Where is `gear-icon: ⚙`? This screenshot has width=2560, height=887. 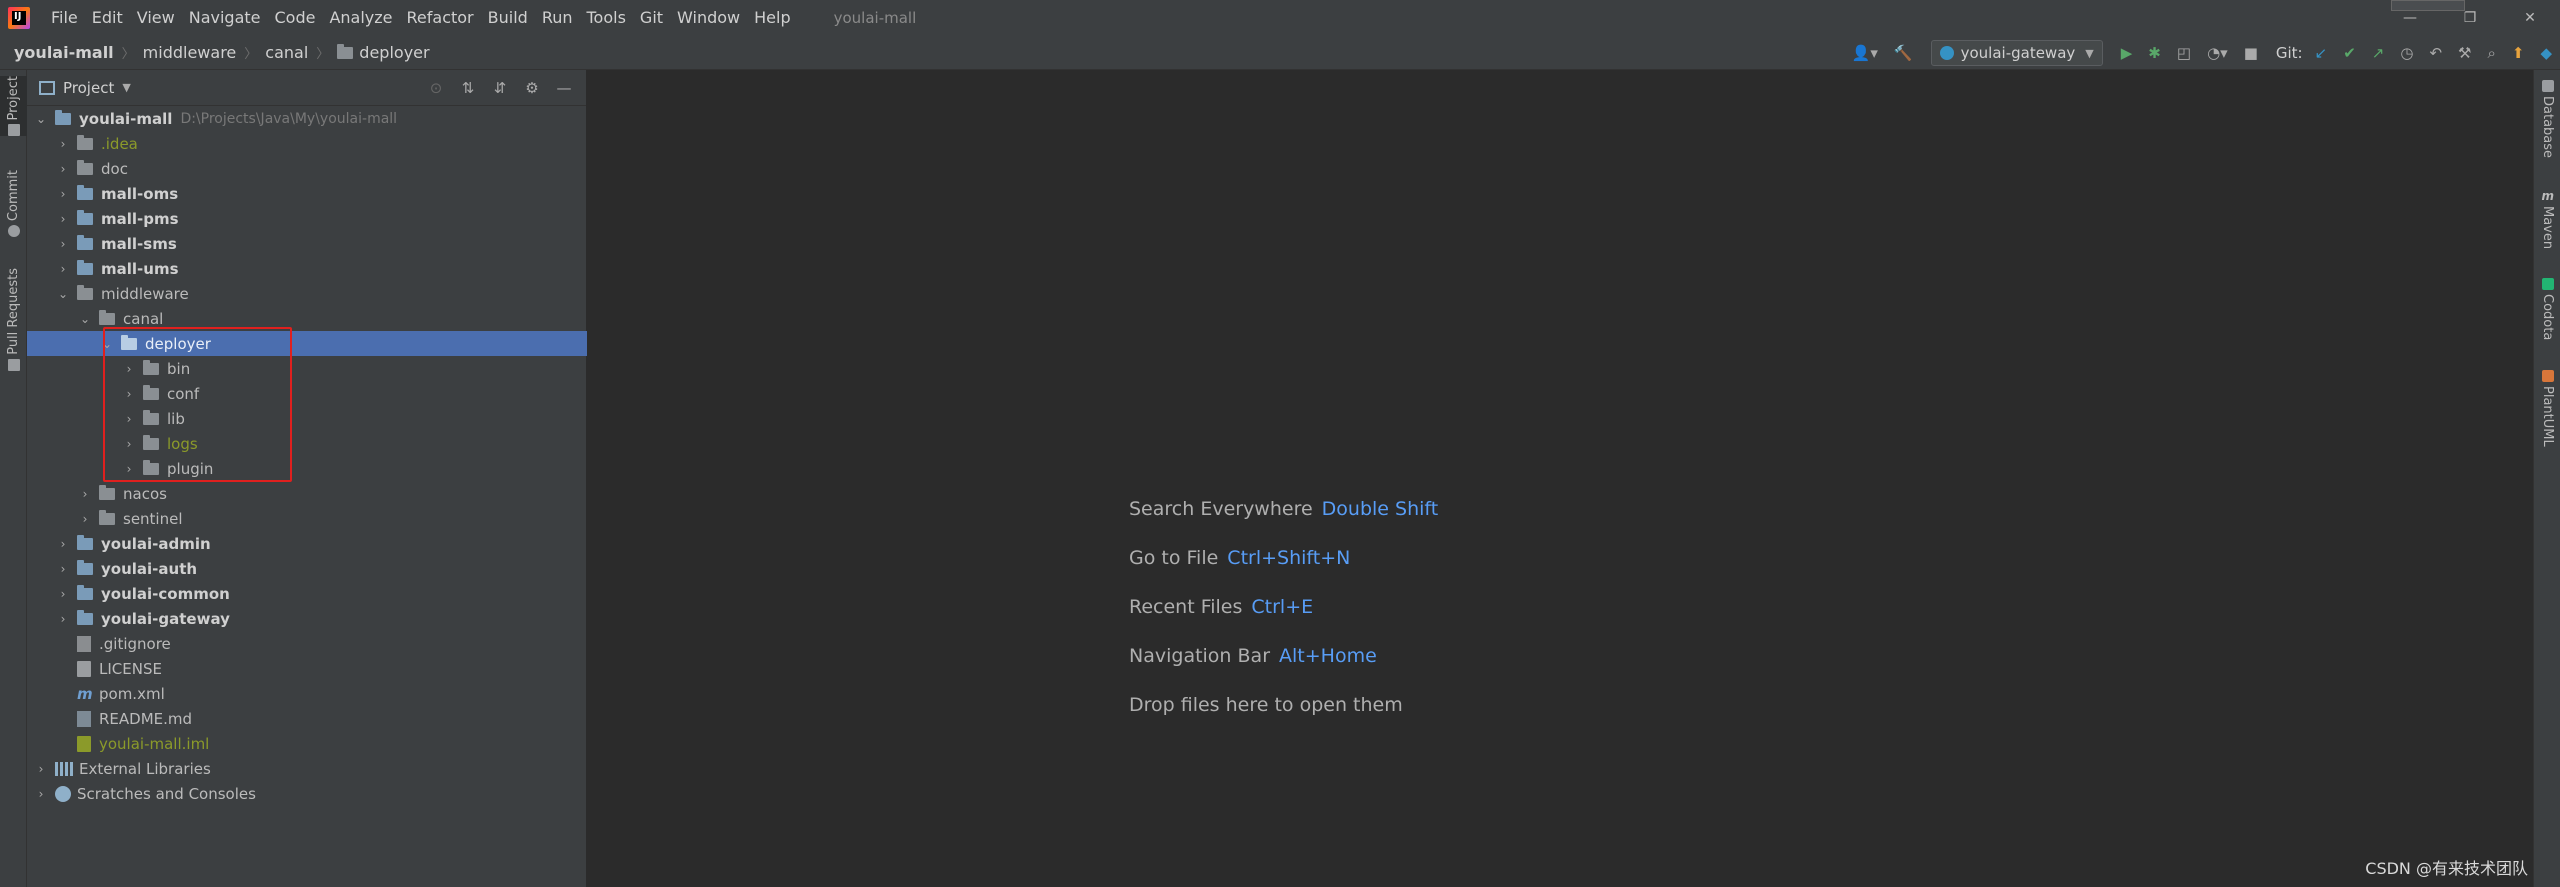
gear-icon: ⚙ is located at coordinates (532, 88).